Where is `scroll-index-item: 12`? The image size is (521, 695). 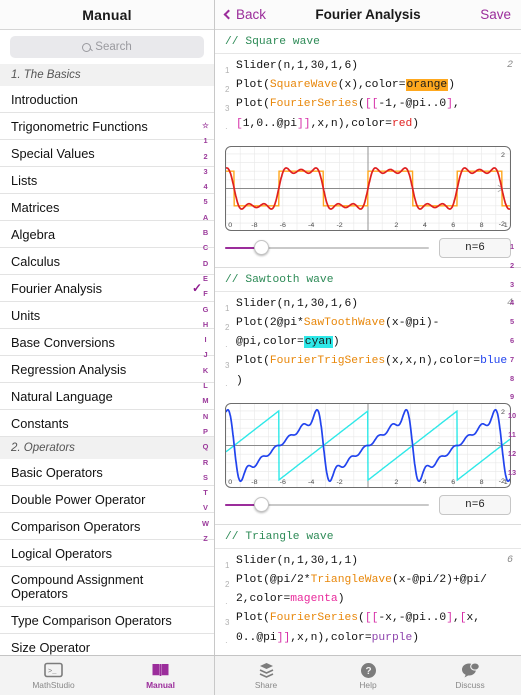 scroll-index-item: 12 is located at coordinates (512, 454).